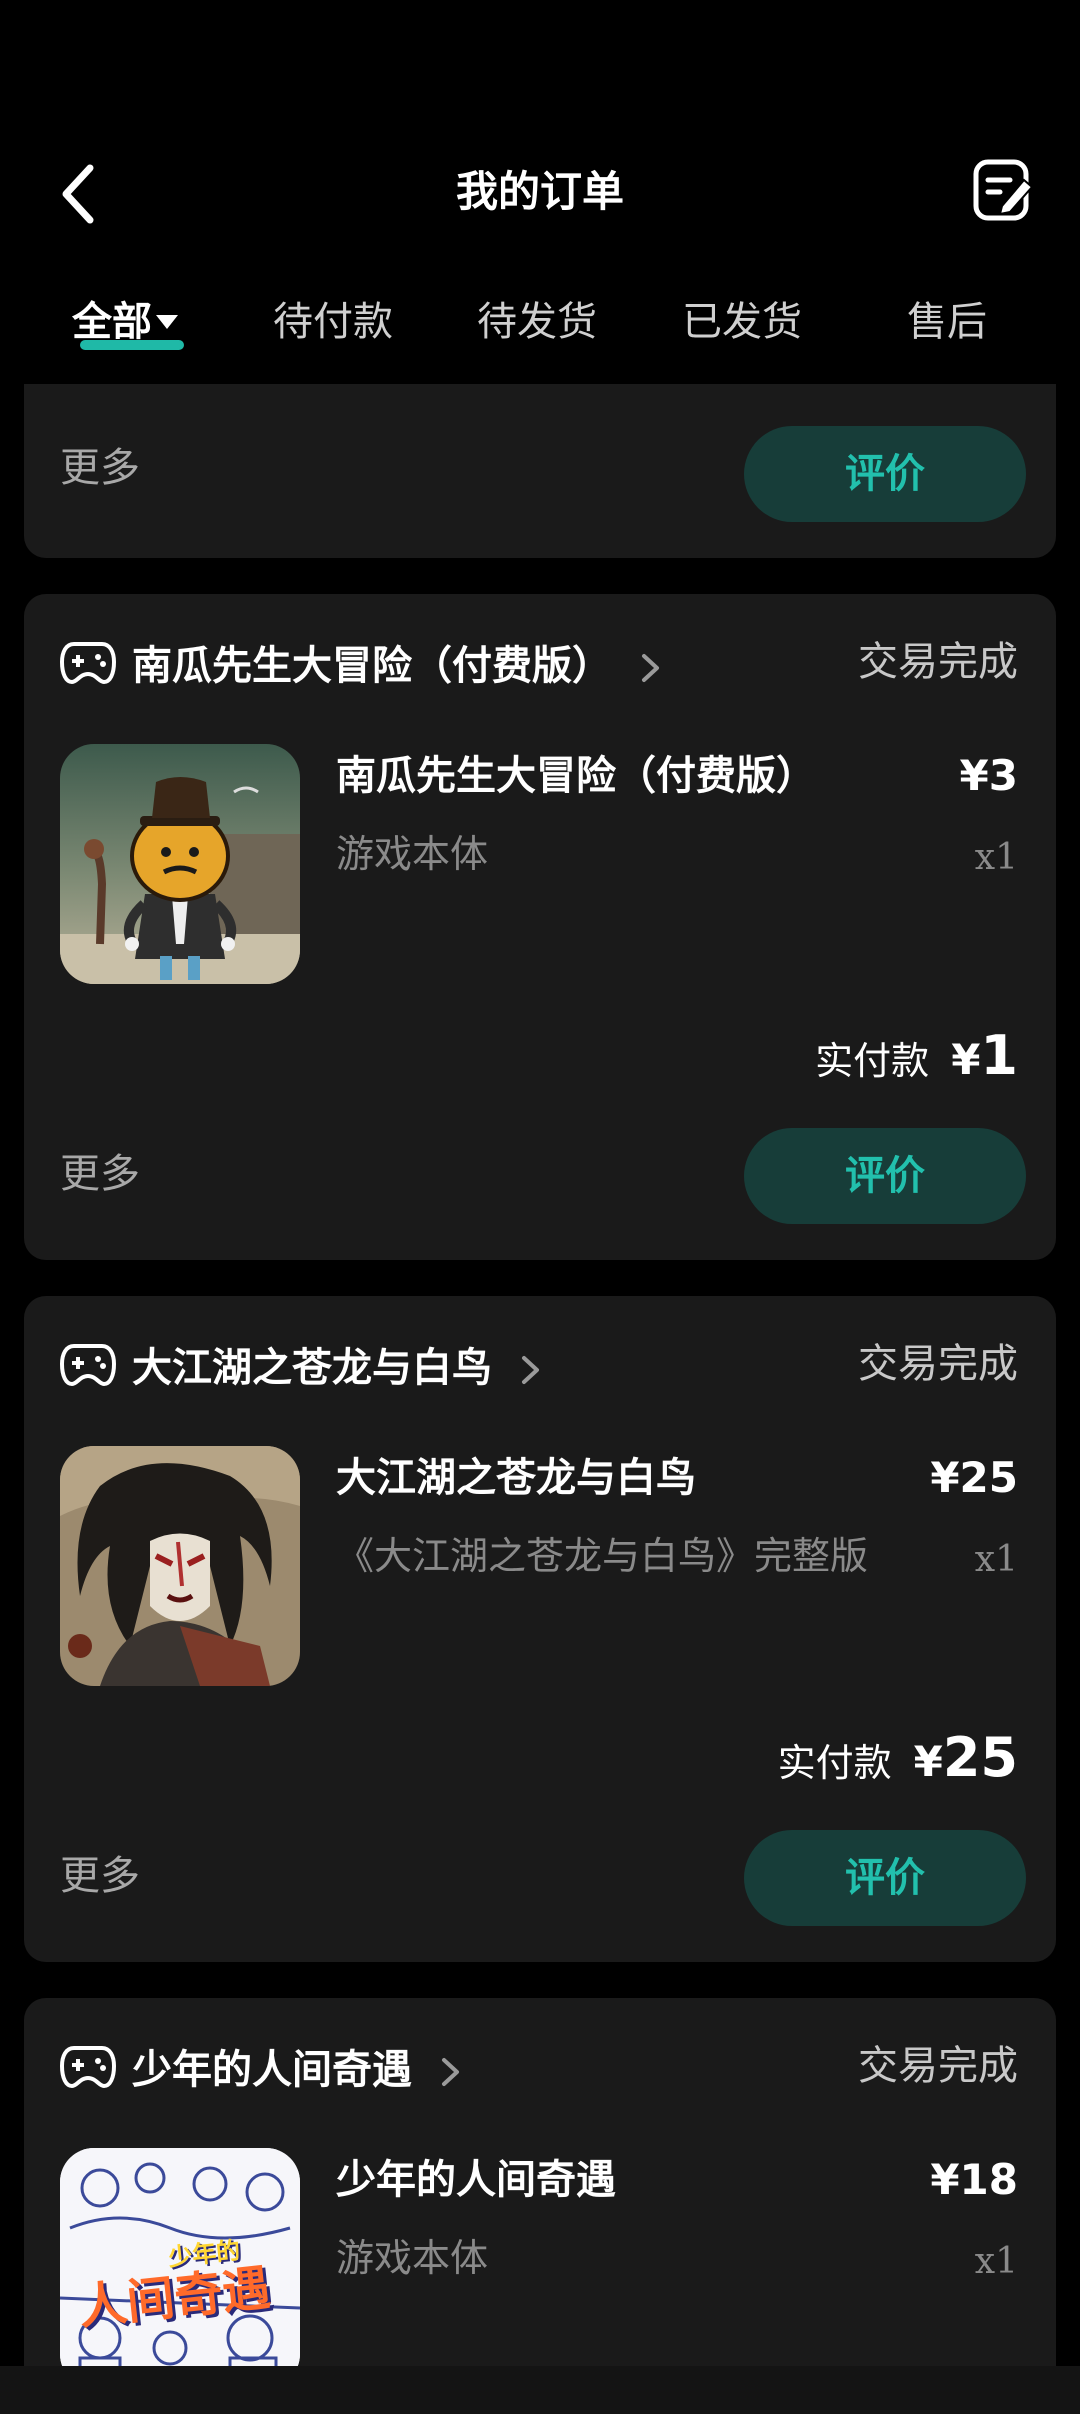 This screenshot has width=1080, height=2414. What do you see at coordinates (132, 345) in the screenshot?
I see `active-tab-indicator` at bounding box center [132, 345].